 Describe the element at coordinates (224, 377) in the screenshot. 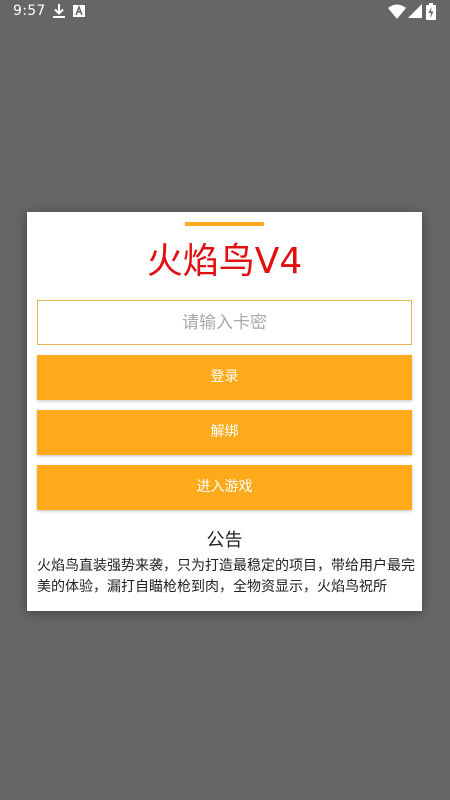

I see `login-button: 登录` at that location.